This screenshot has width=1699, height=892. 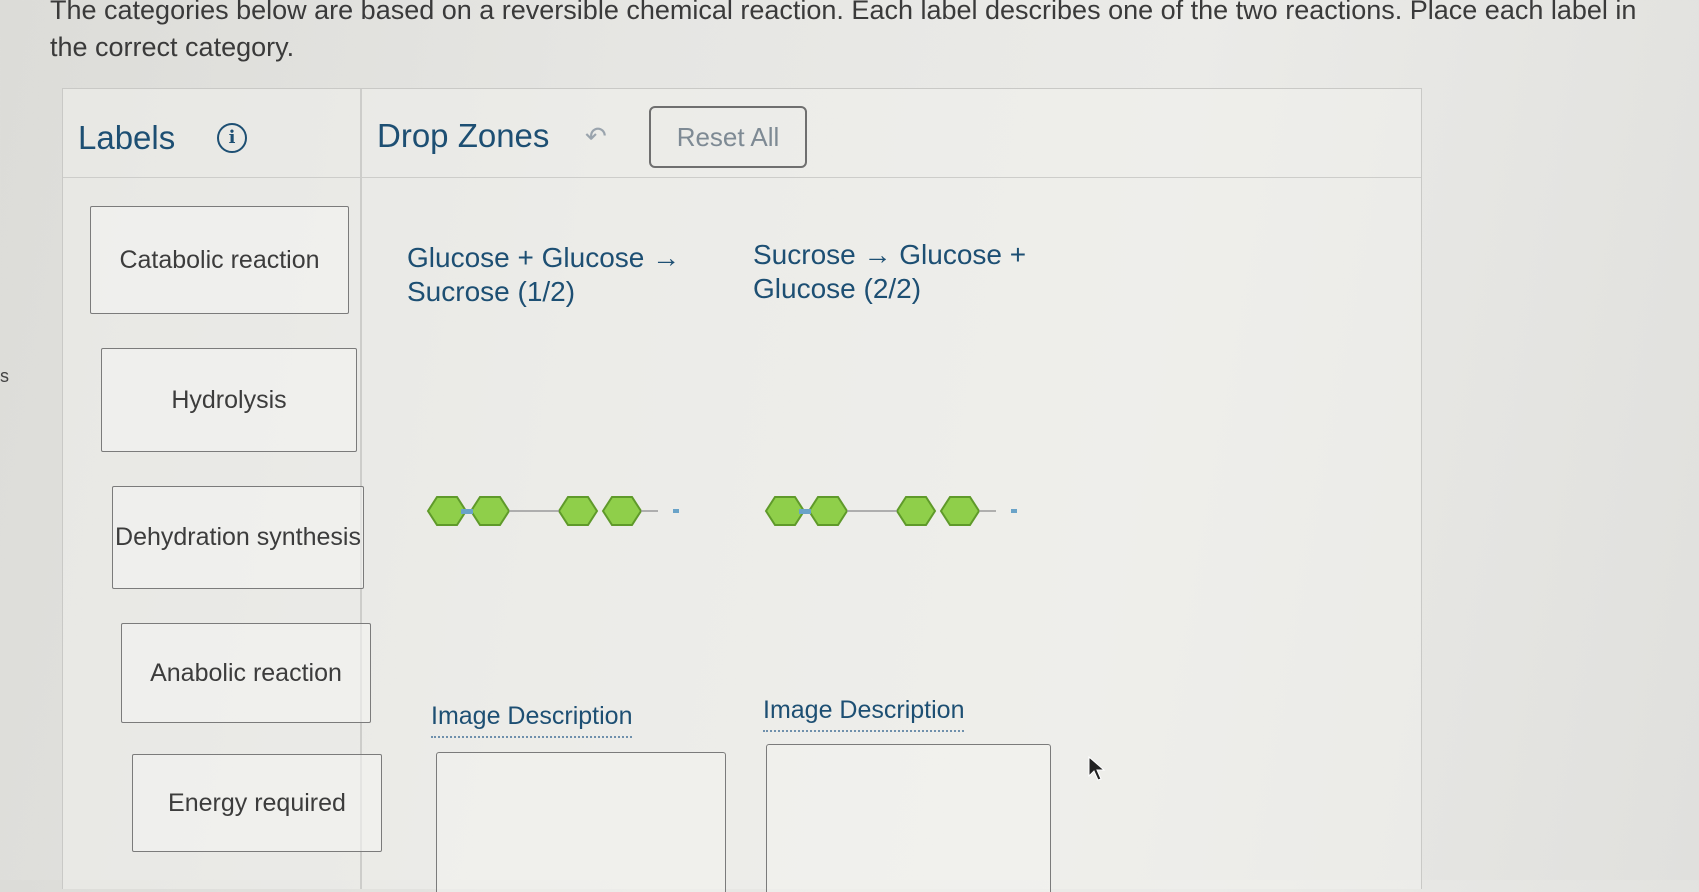 What do you see at coordinates (229, 400) in the screenshot?
I see `label-card-hydrolysis: Hydrolysis` at bounding box center [229, 400].